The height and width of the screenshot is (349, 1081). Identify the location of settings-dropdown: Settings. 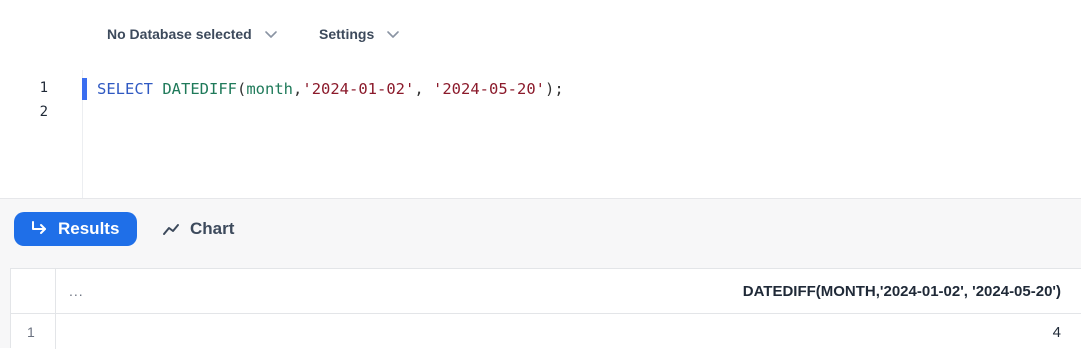
(359, 34).